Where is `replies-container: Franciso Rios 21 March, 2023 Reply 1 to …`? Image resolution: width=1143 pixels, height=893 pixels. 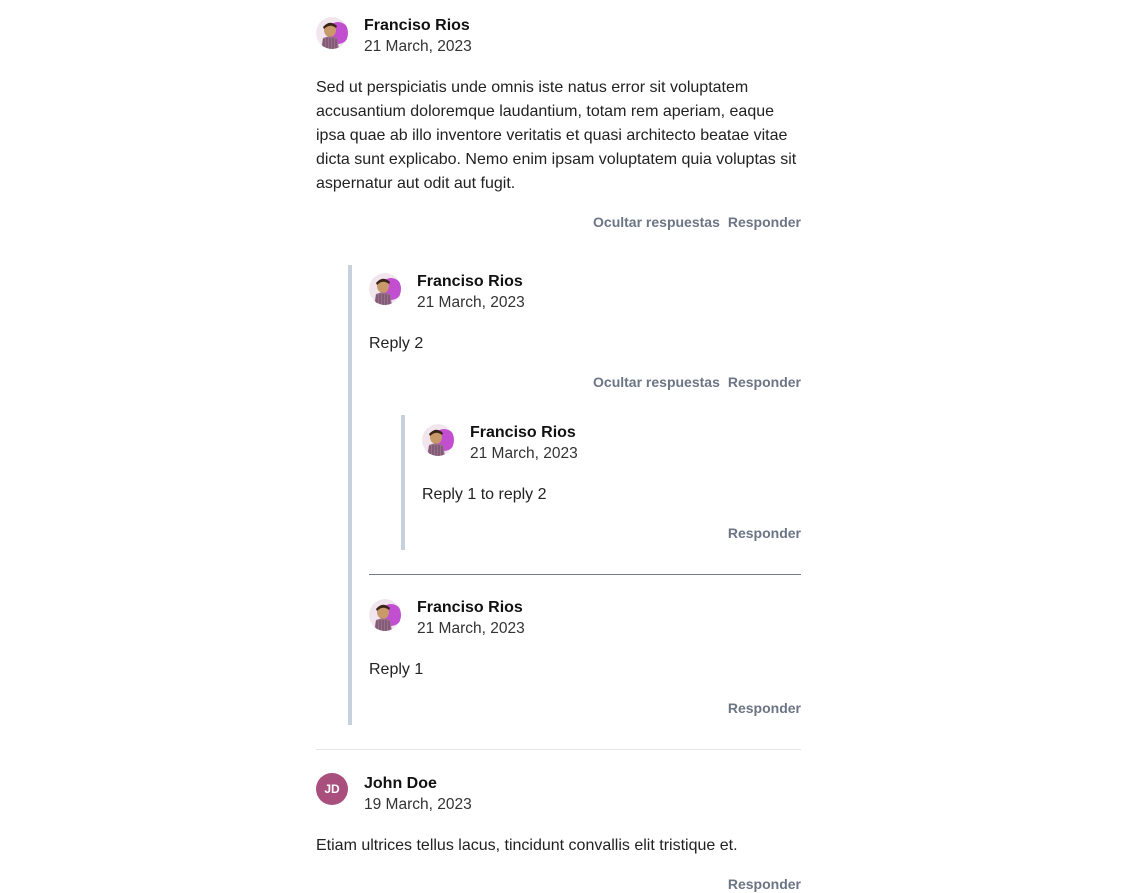 replies-container: Franciso Rios 21 March, 2023 Reply 1 to … is located at coordinates (601, 482).